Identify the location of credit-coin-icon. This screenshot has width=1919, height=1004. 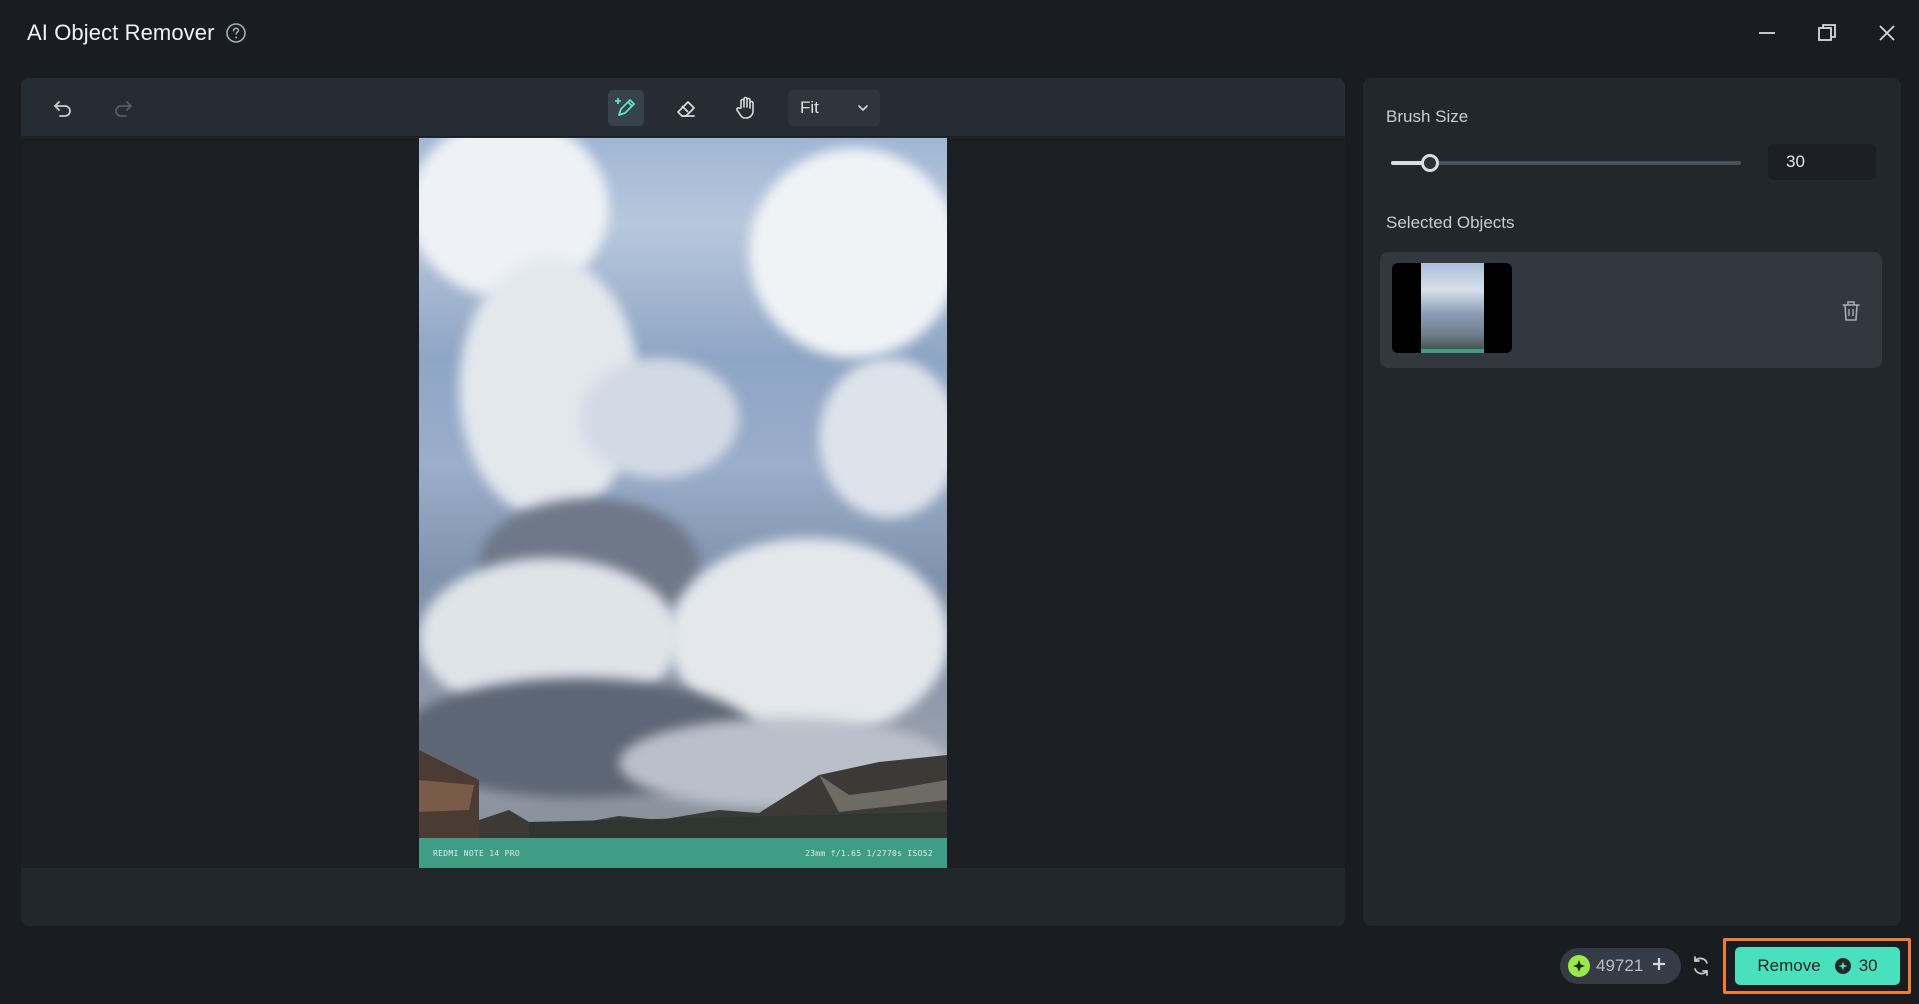
(1579, 966).